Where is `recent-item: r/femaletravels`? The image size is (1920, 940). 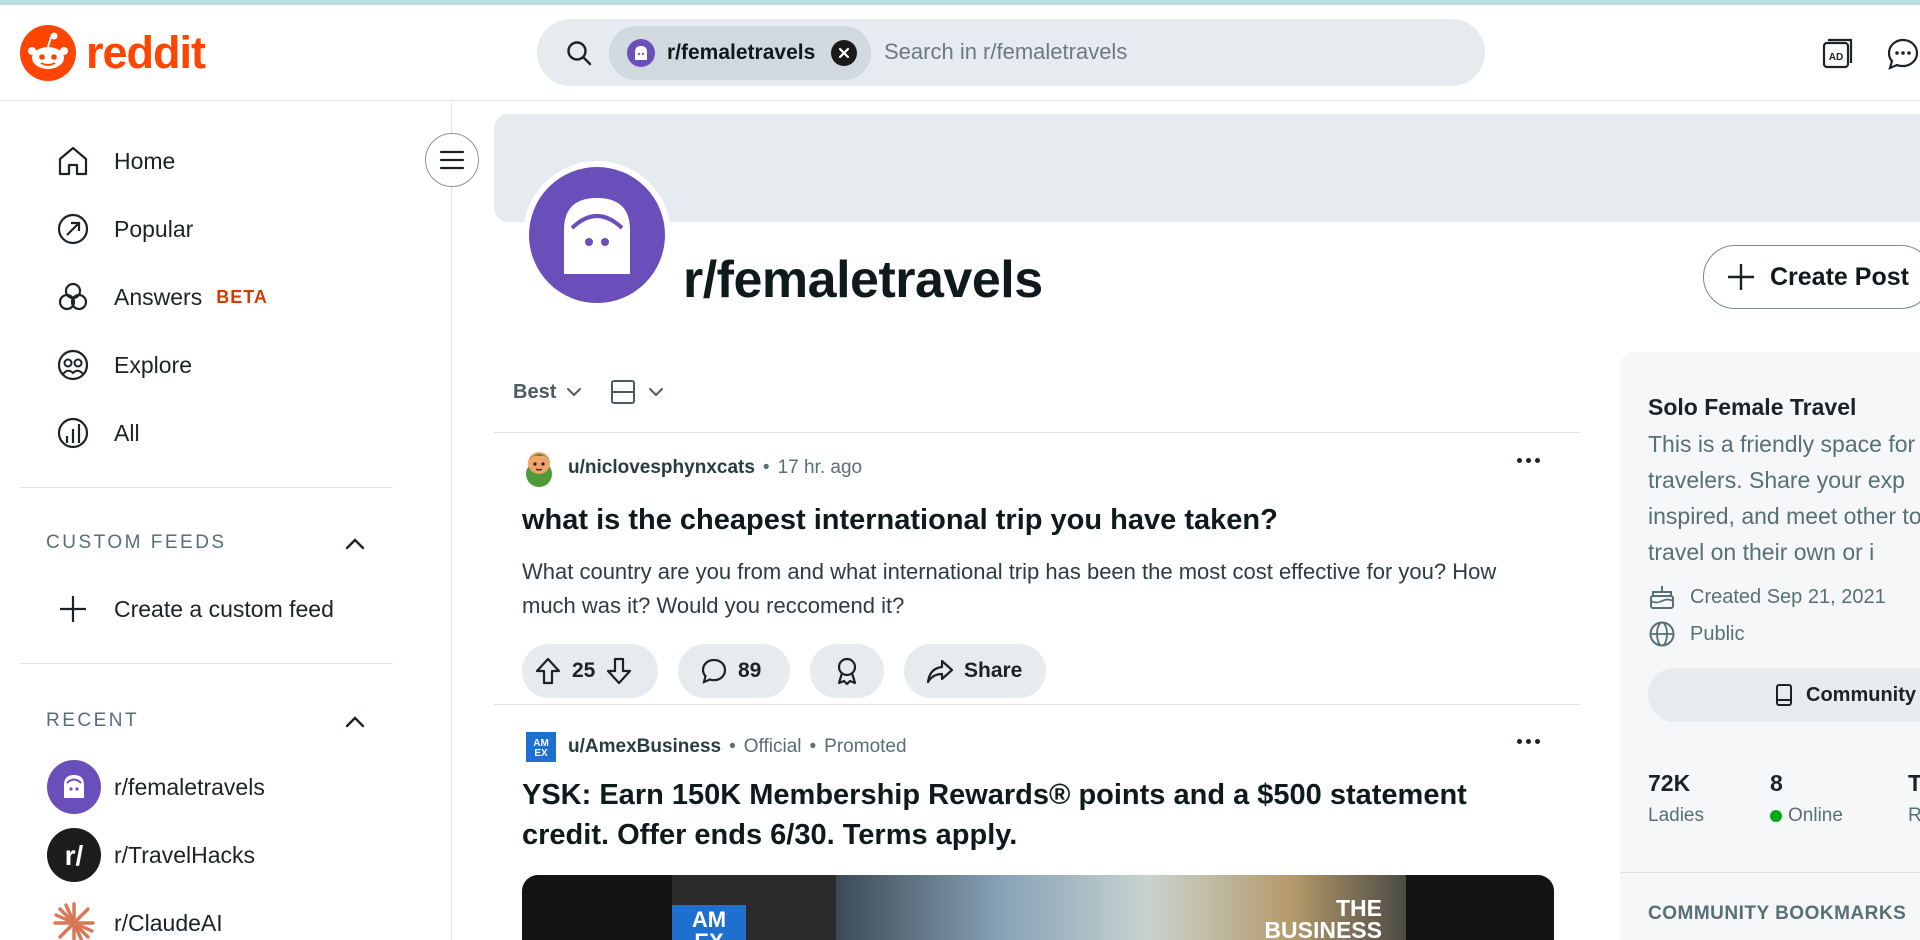 recent-item: r/femaletravels is located at coordinates (206, 787).